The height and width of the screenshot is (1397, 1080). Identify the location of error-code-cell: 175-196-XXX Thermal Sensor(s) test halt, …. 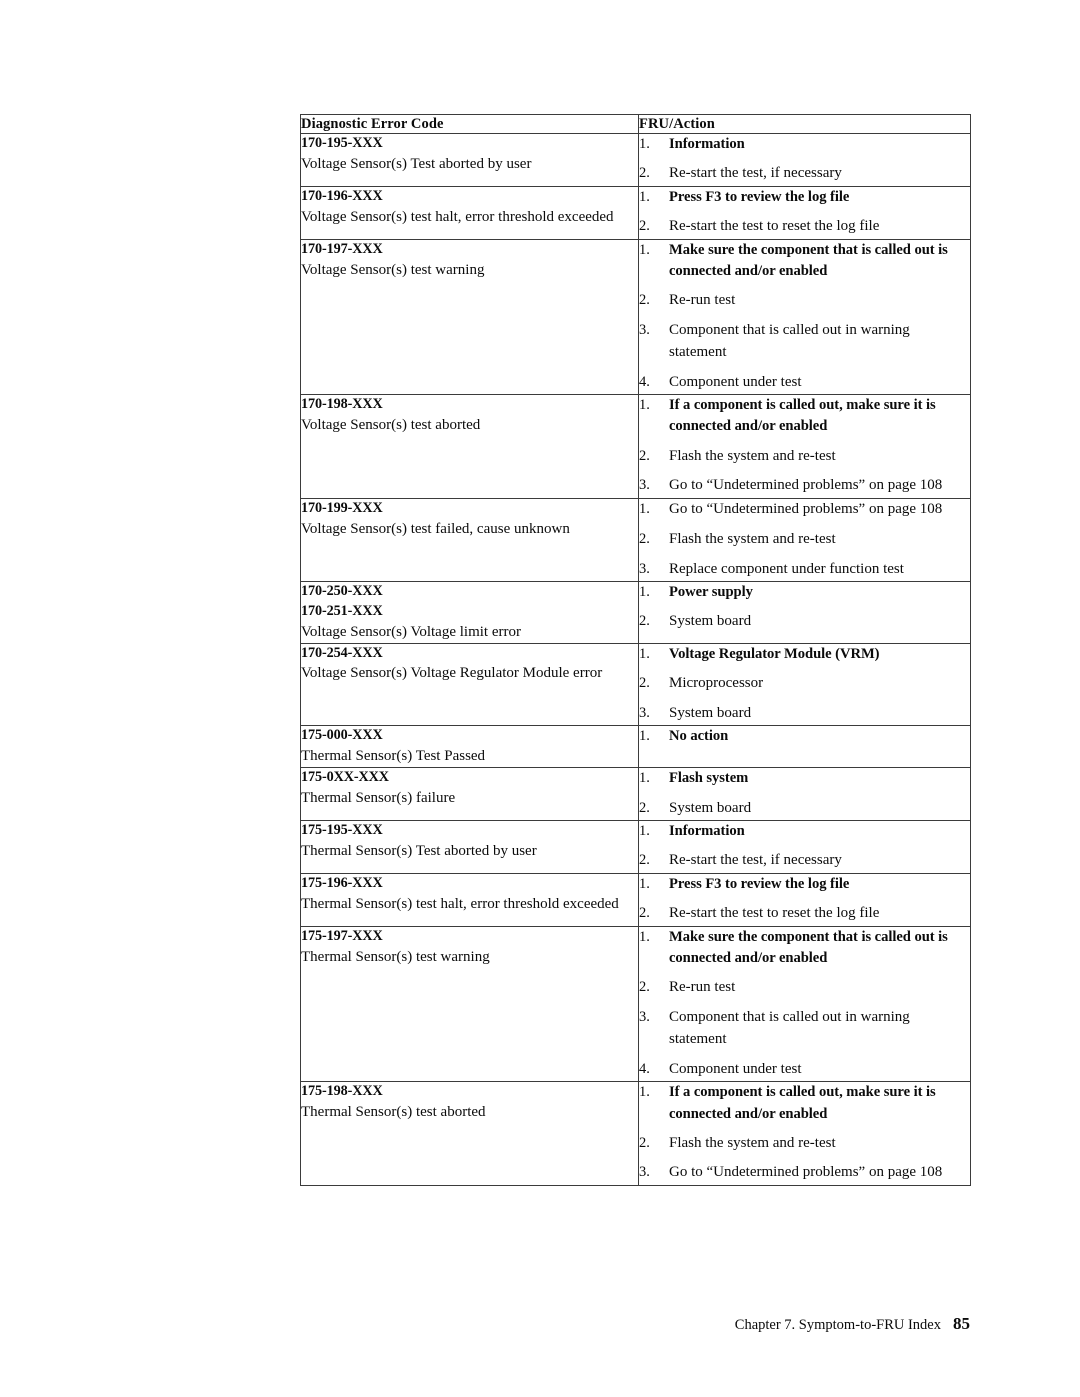
(469, 900).